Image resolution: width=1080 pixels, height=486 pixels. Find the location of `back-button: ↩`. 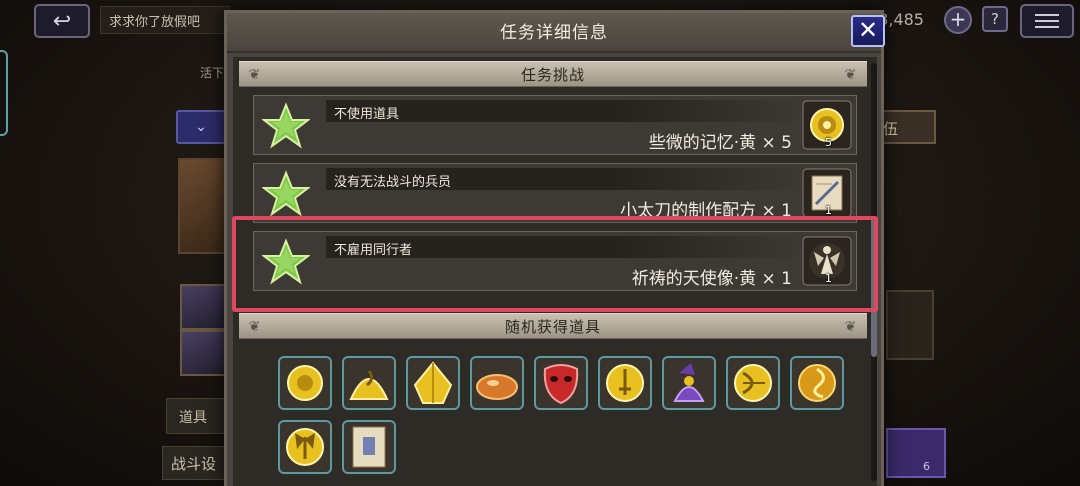

back-button: ↩ is located at coordinates (62, 21).